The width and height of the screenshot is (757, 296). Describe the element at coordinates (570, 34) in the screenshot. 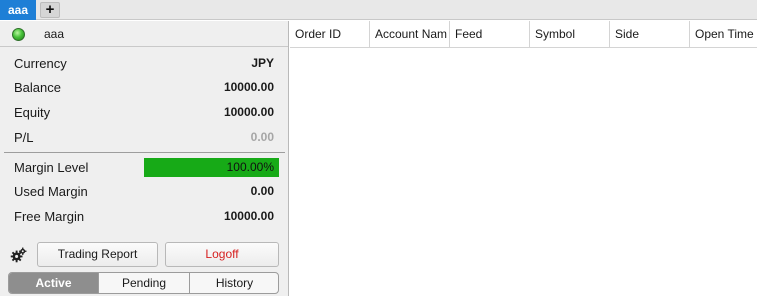

I see `column-header-symbol: Symbol` at that location.